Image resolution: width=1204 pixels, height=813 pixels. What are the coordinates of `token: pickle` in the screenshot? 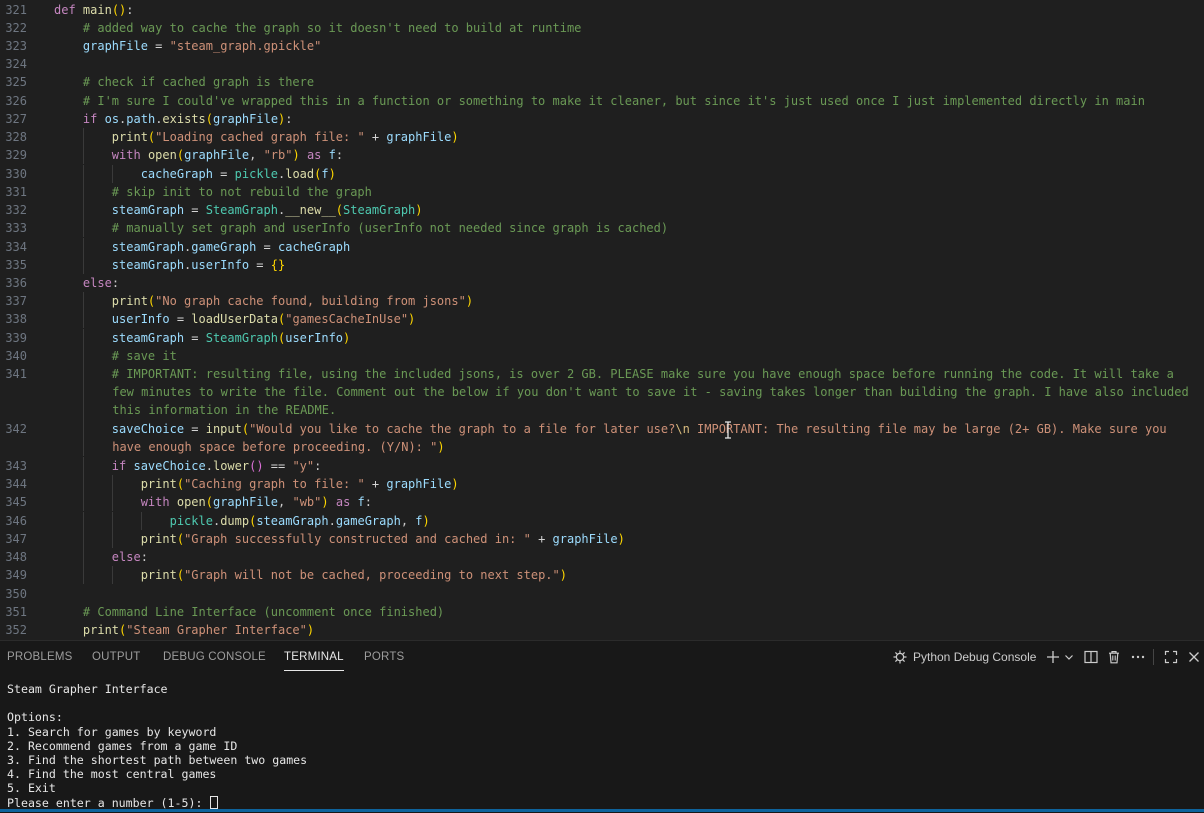 It's located at (191, 521).